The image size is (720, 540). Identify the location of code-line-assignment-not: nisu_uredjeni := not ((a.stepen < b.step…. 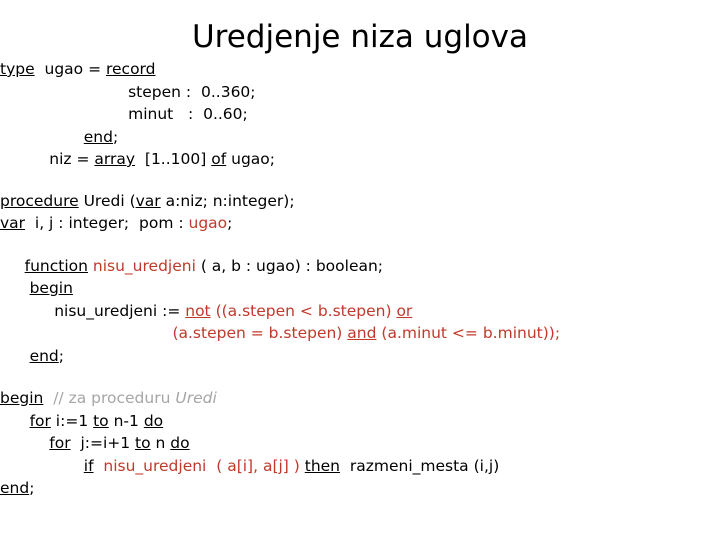
(360, 311).